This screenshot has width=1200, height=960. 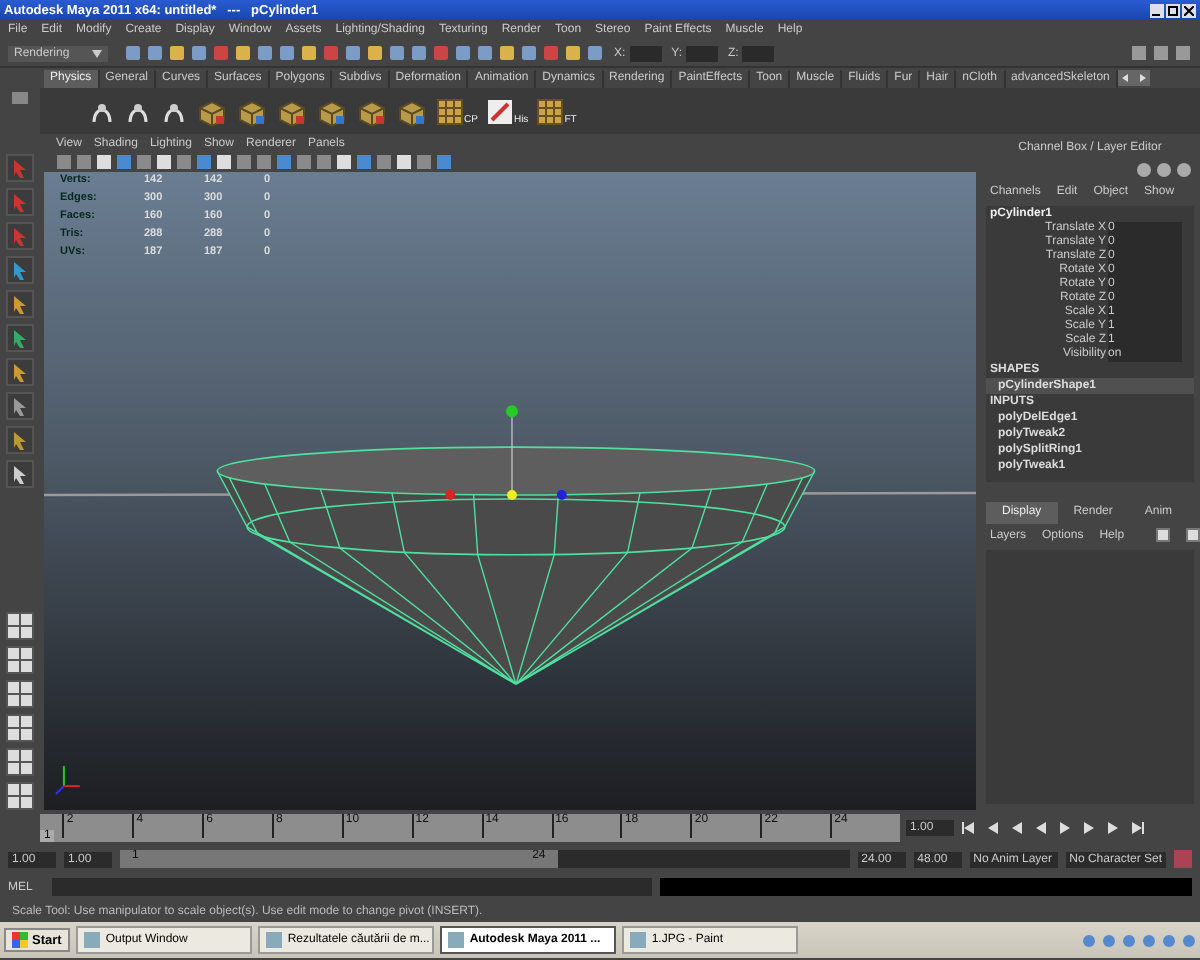 What do you see at coordinates (20, 940) in the screenshot?
I see `windows-logo-icon` at bounding box center [20, 940].